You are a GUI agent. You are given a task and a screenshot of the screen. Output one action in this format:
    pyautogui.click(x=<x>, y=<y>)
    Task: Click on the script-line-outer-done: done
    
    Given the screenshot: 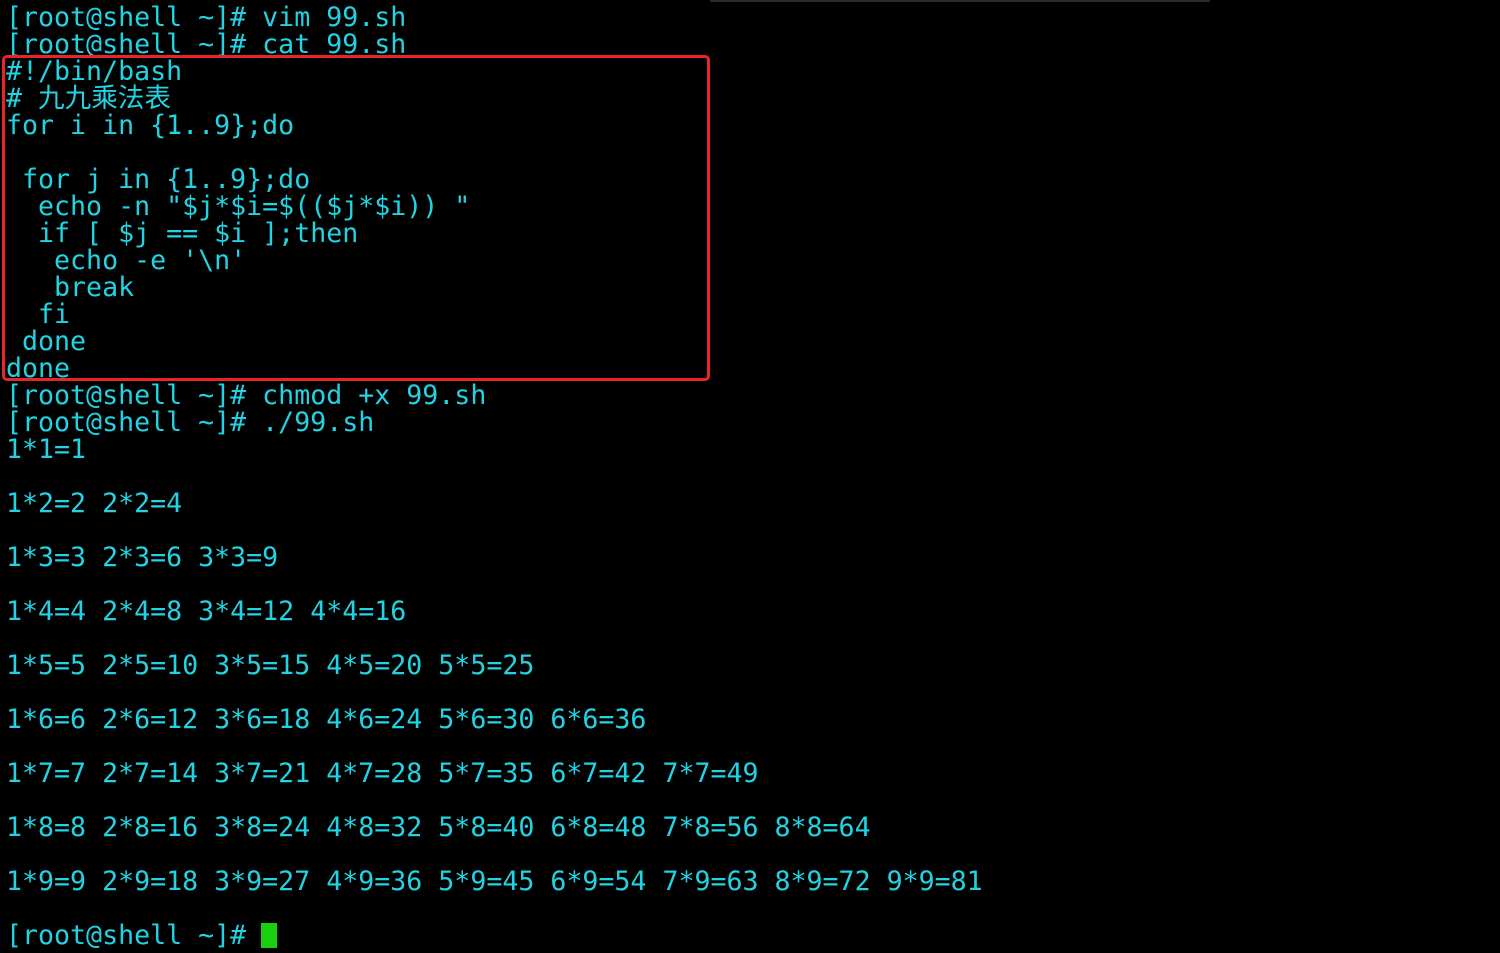 What is the action you would take?
    pyautogui.click(x=38, y=368)
    